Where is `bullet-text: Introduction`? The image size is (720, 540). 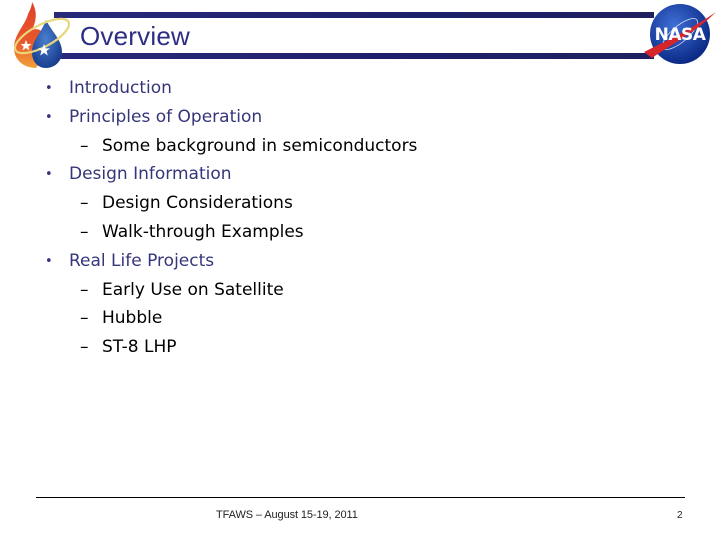
bullet-text: Introduction is located at coordinates (120, 88).